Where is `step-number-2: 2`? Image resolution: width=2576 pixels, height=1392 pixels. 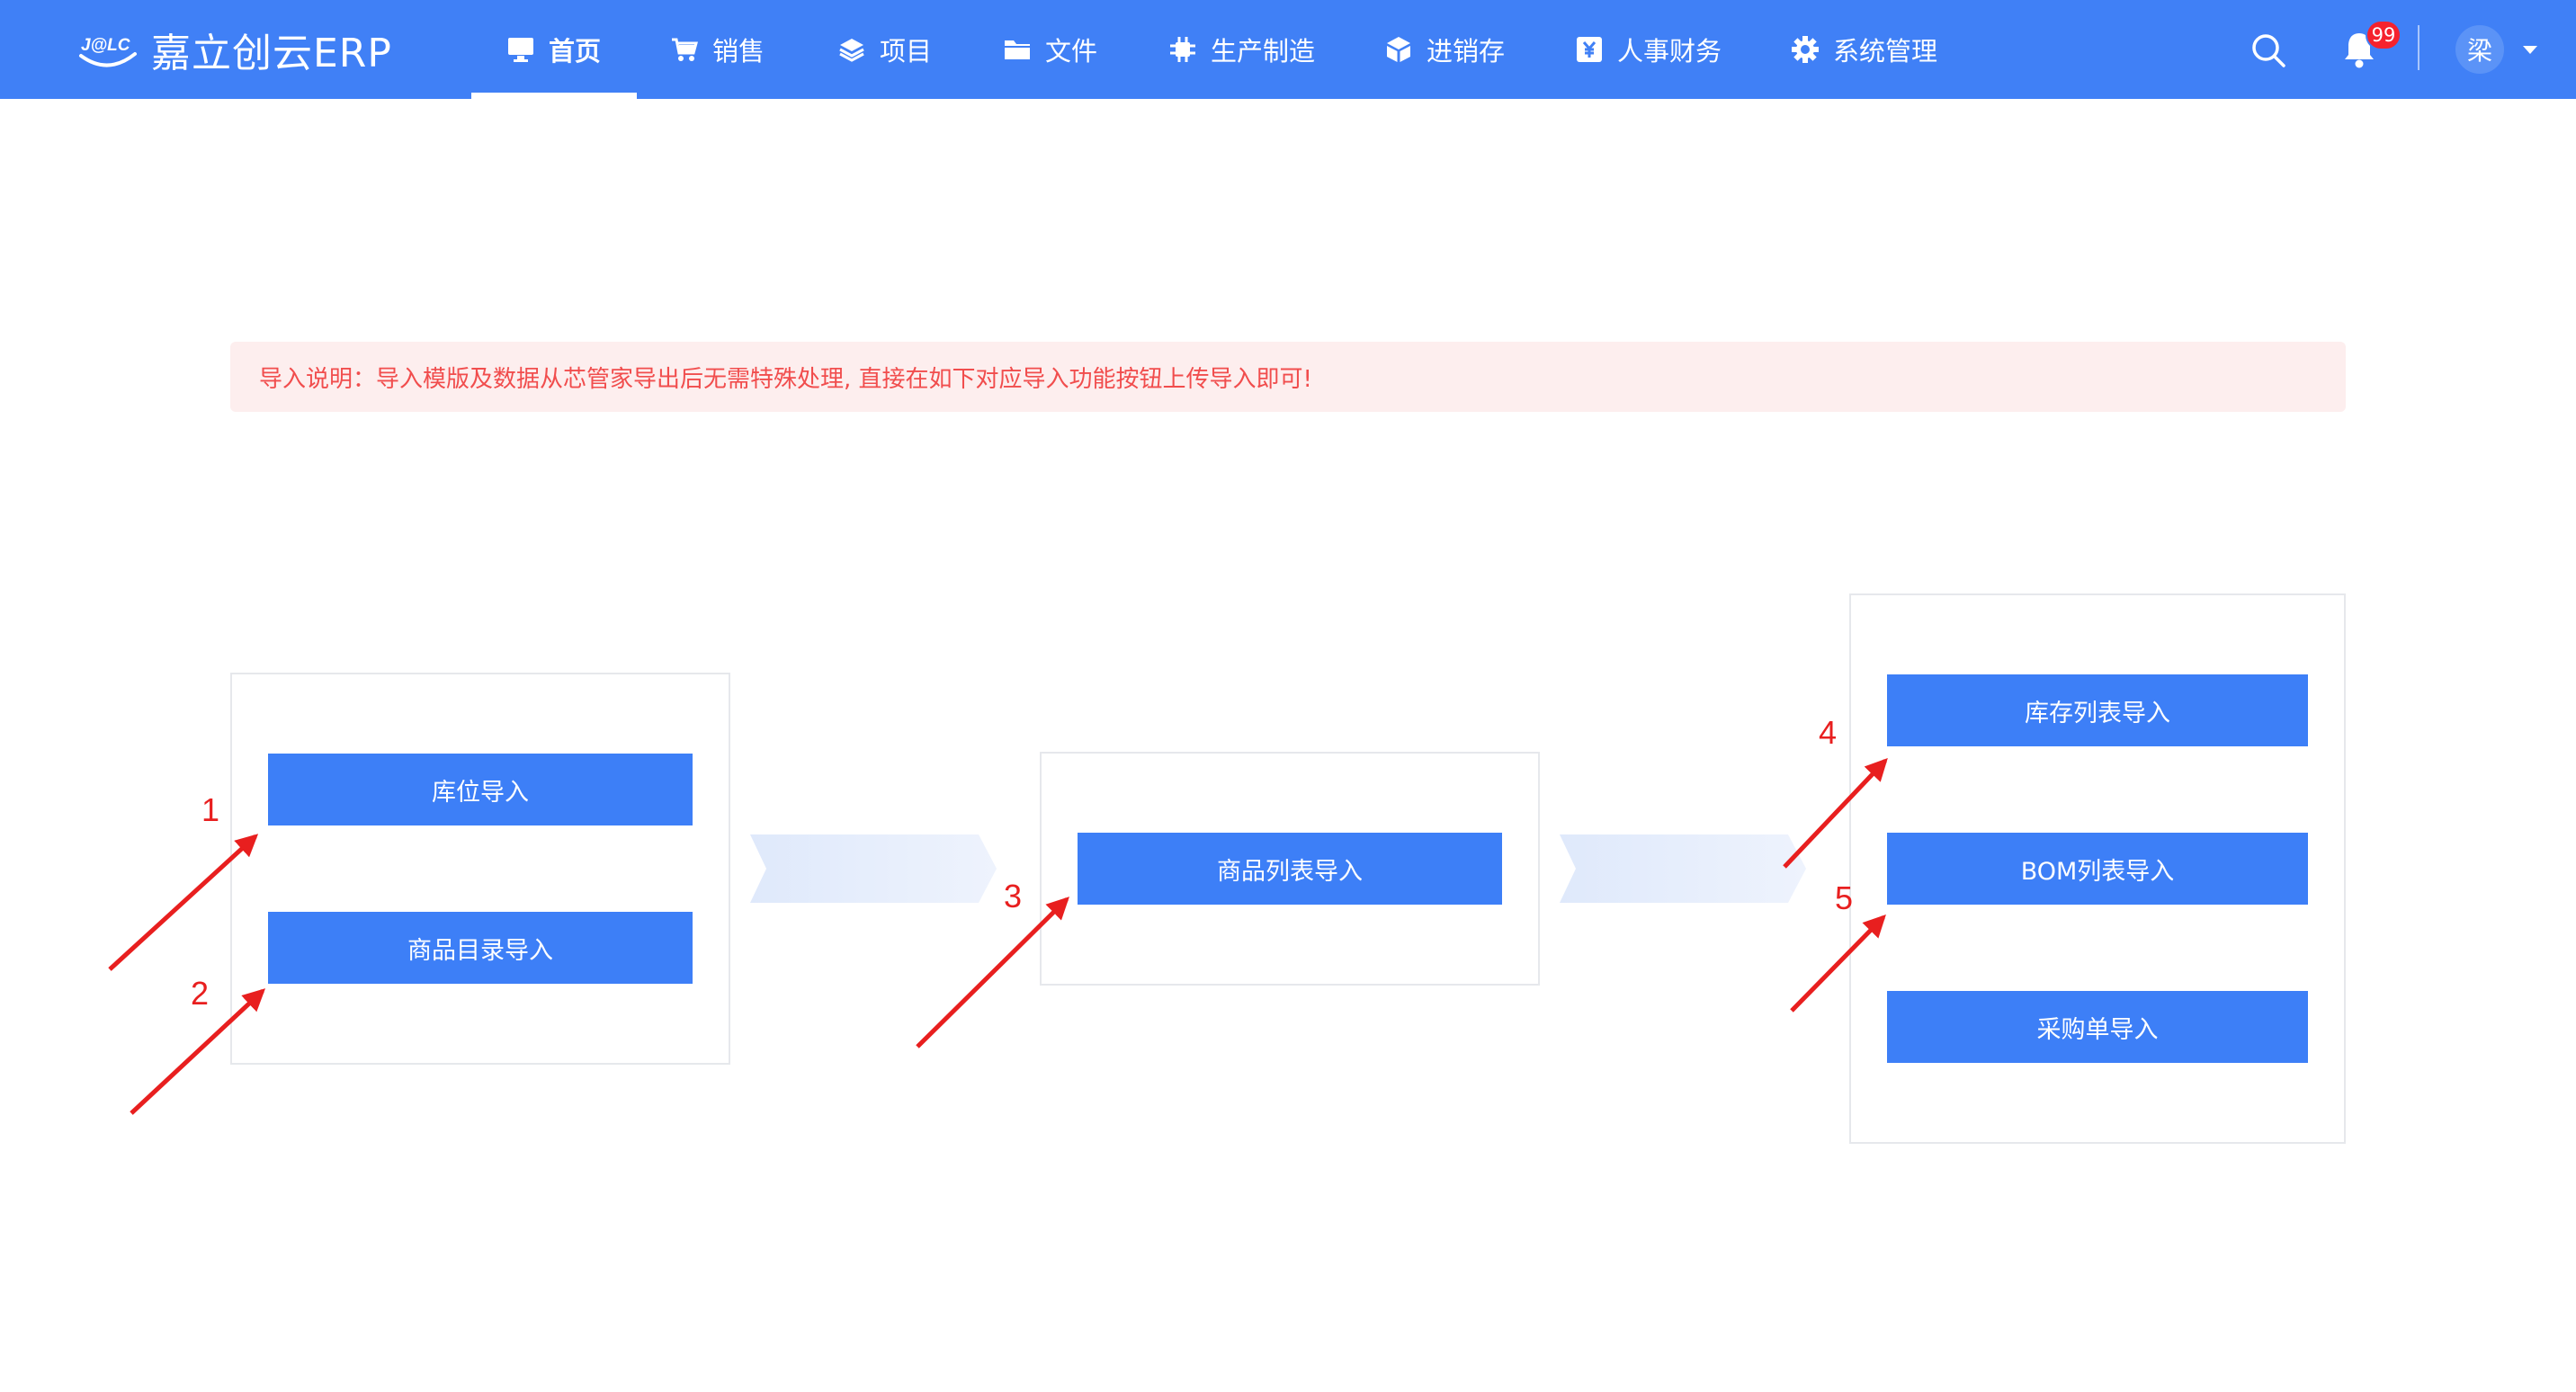 step-number-2: 2 is located at coordinates (200, 993).